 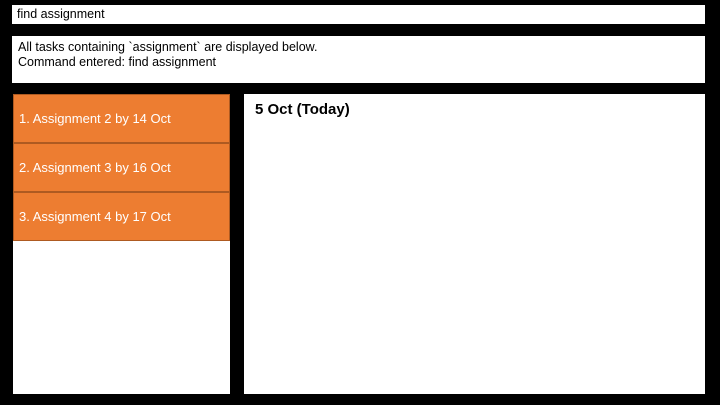 What do you see at coordinates (95, 167) in the screenshot?
I see `task-label: 2. Assignment 3 by 16 Oct` at bounding box center [95, 167].